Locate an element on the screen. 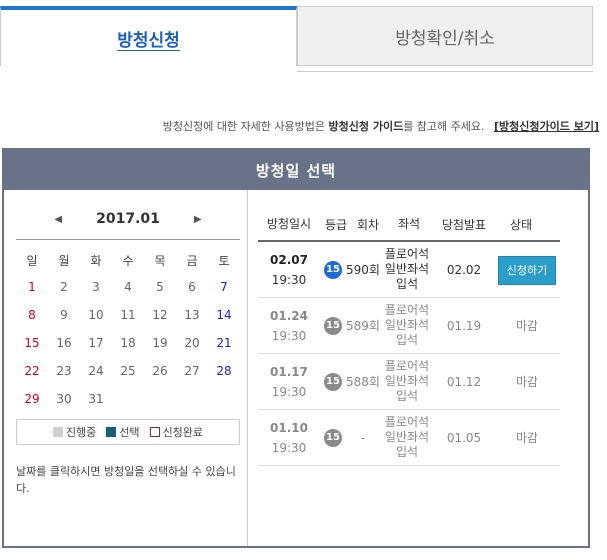 This screenshot has height=560, width=607. calendar-day: 30 is located at coordinates (64, 399).